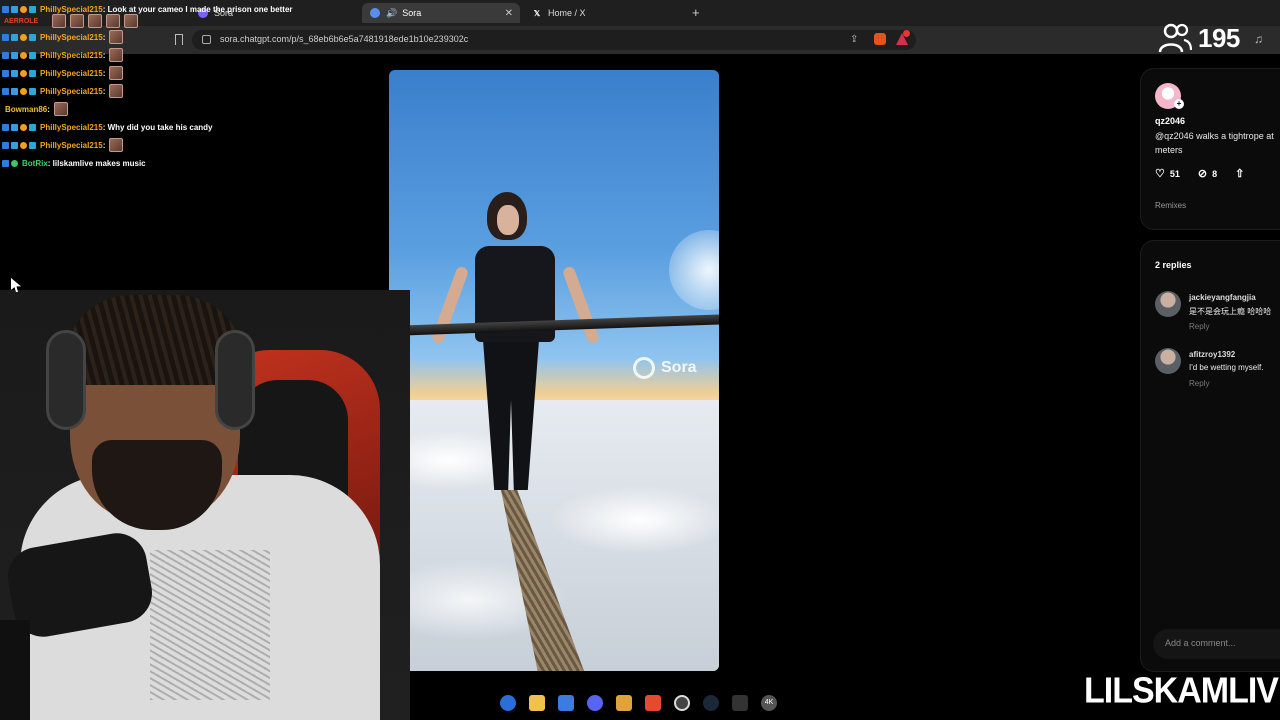  What do you see at coordinates (508, 220) in the screenshot?
I see `walker-face` at bounding box center [508, 220].